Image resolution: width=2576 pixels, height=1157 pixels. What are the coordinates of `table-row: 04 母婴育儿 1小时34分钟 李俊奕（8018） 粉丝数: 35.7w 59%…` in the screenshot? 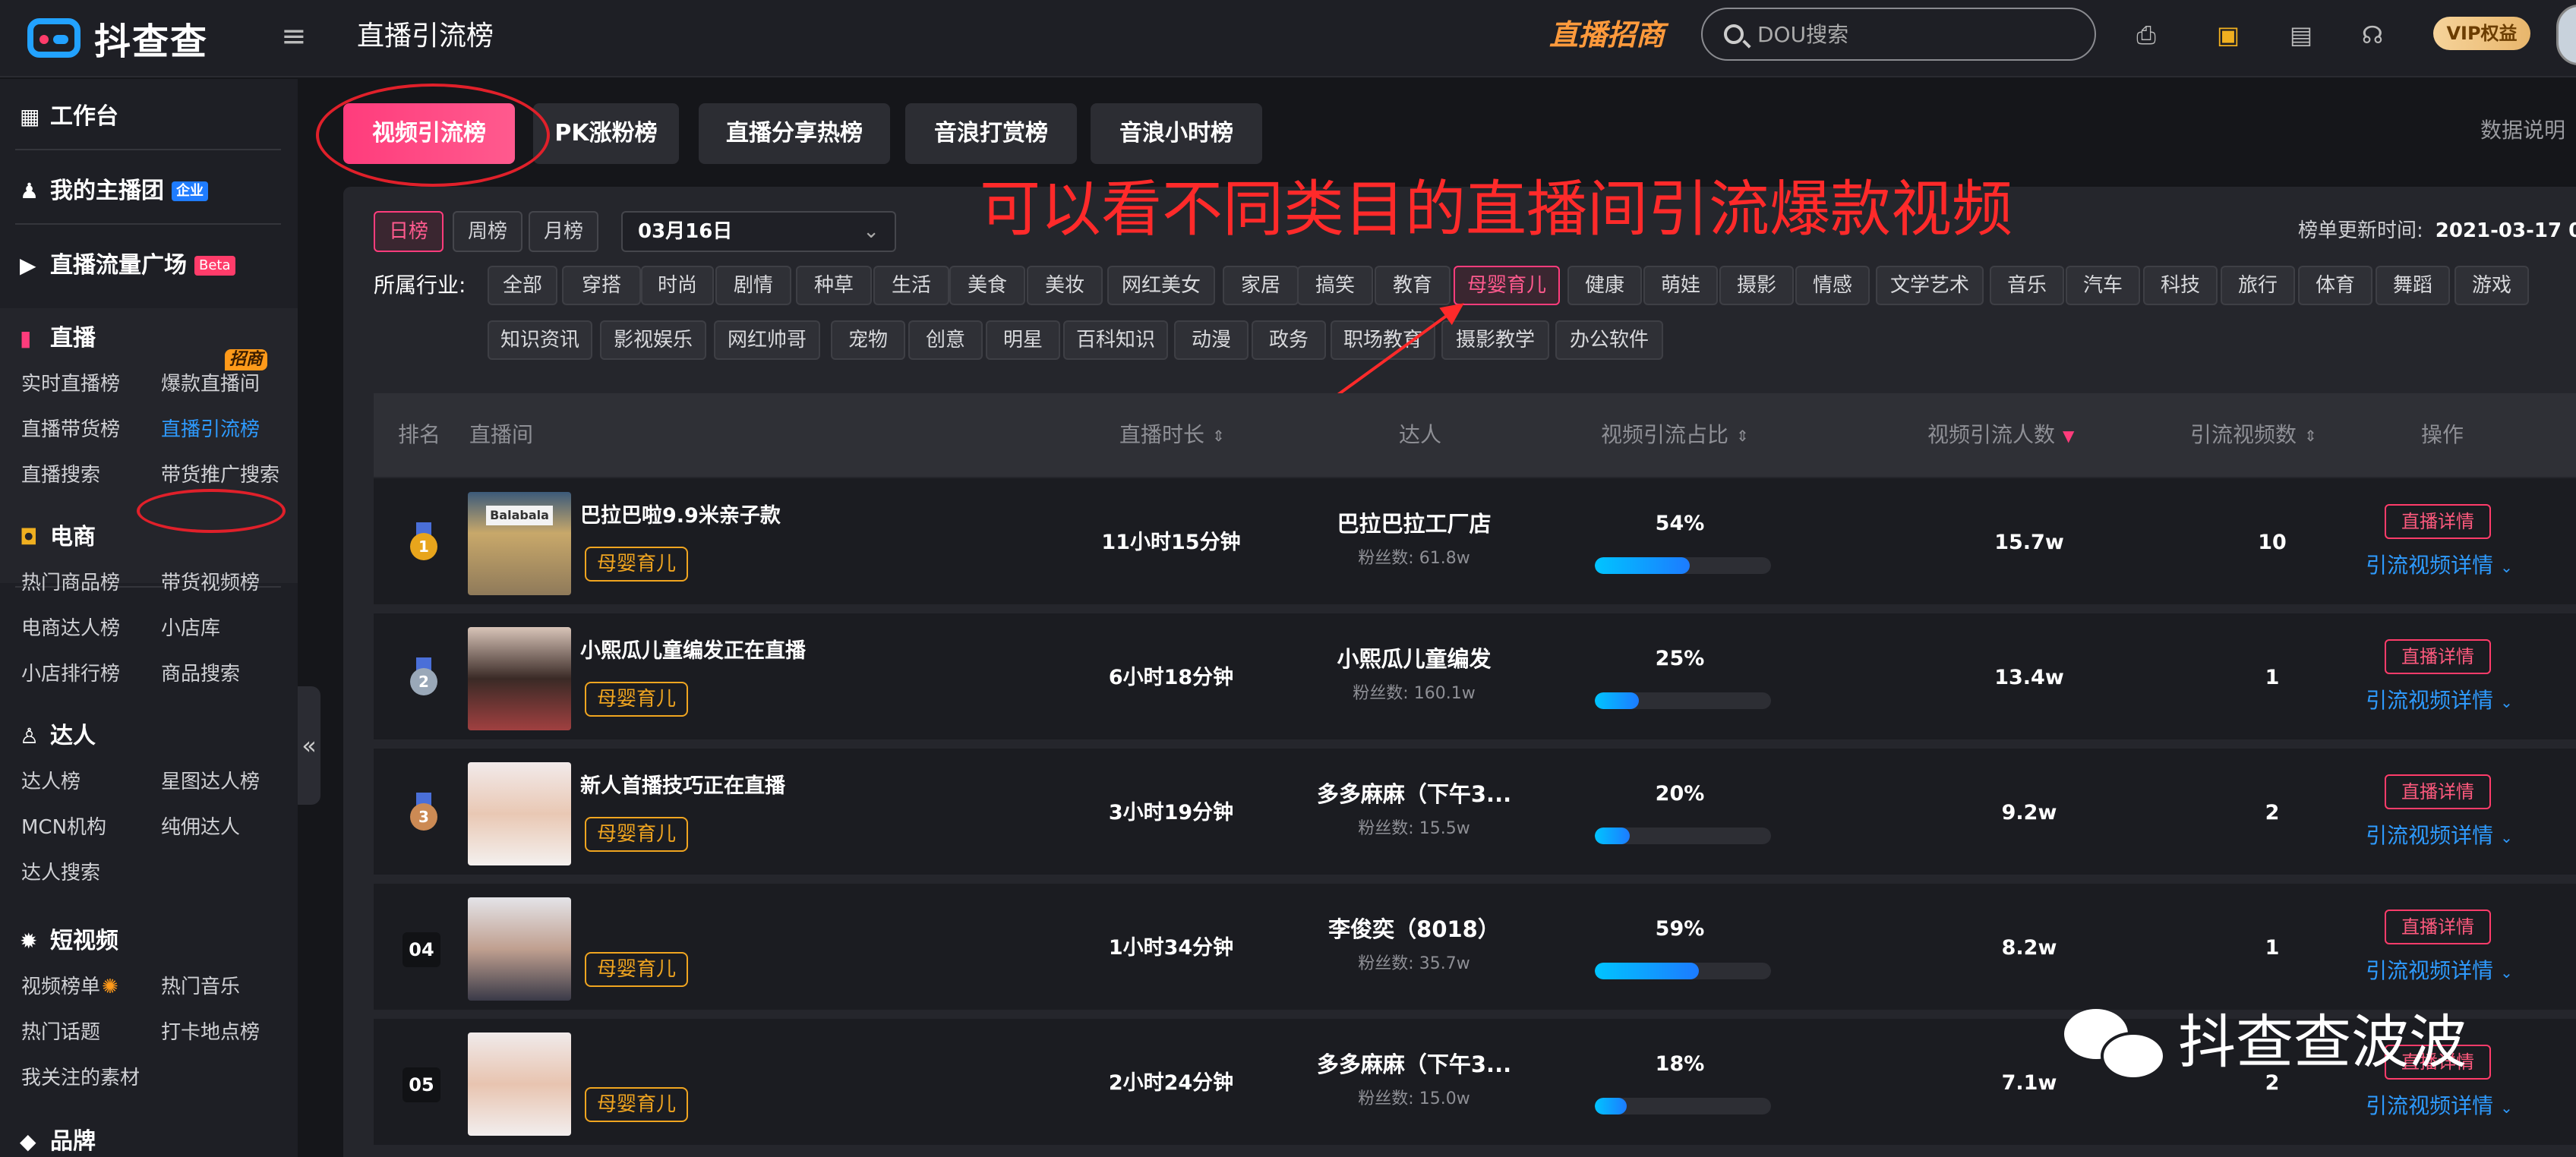 It's located at (1475, 949).